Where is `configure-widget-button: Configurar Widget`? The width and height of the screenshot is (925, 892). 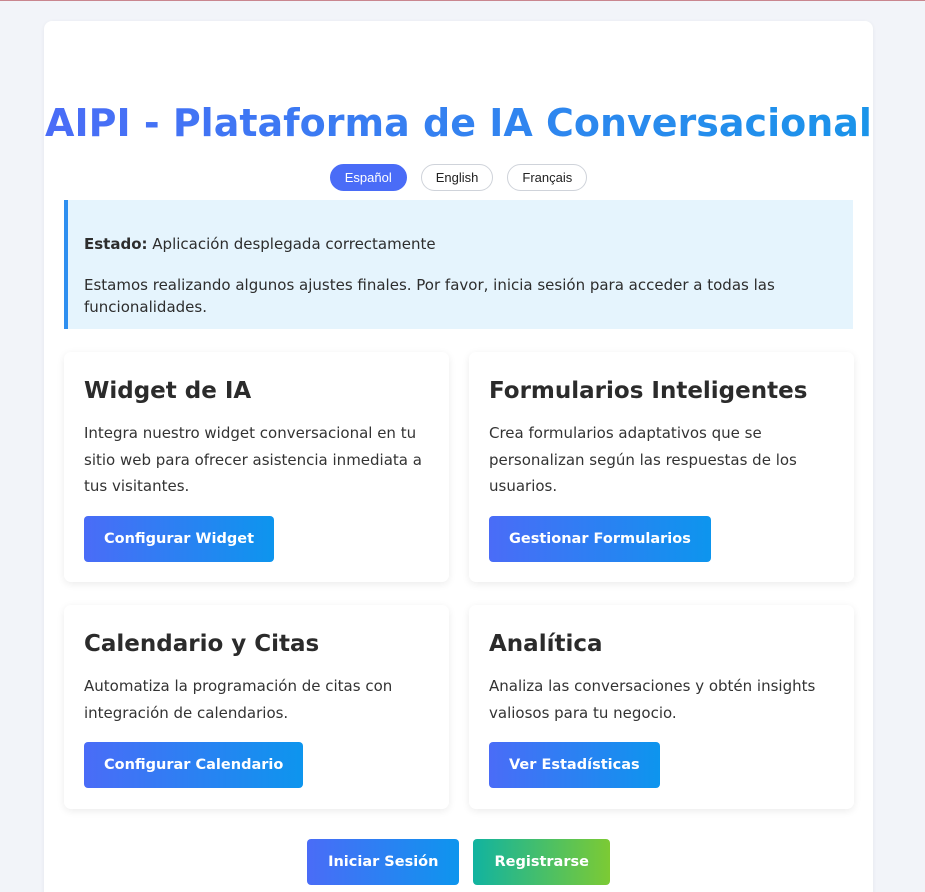 configure-widget-button: Configurar Widget is located at coordinates (179, 538).